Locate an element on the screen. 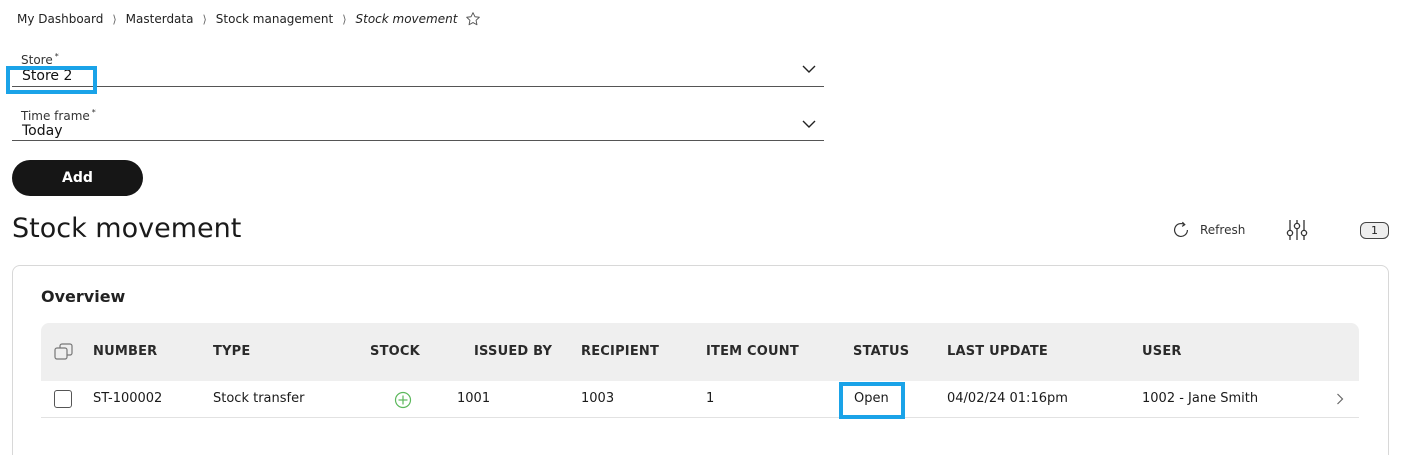 The width and height of the screenshot is (1404, 455). cell-issued-by: 1001 is located at coordinates (474, 398).